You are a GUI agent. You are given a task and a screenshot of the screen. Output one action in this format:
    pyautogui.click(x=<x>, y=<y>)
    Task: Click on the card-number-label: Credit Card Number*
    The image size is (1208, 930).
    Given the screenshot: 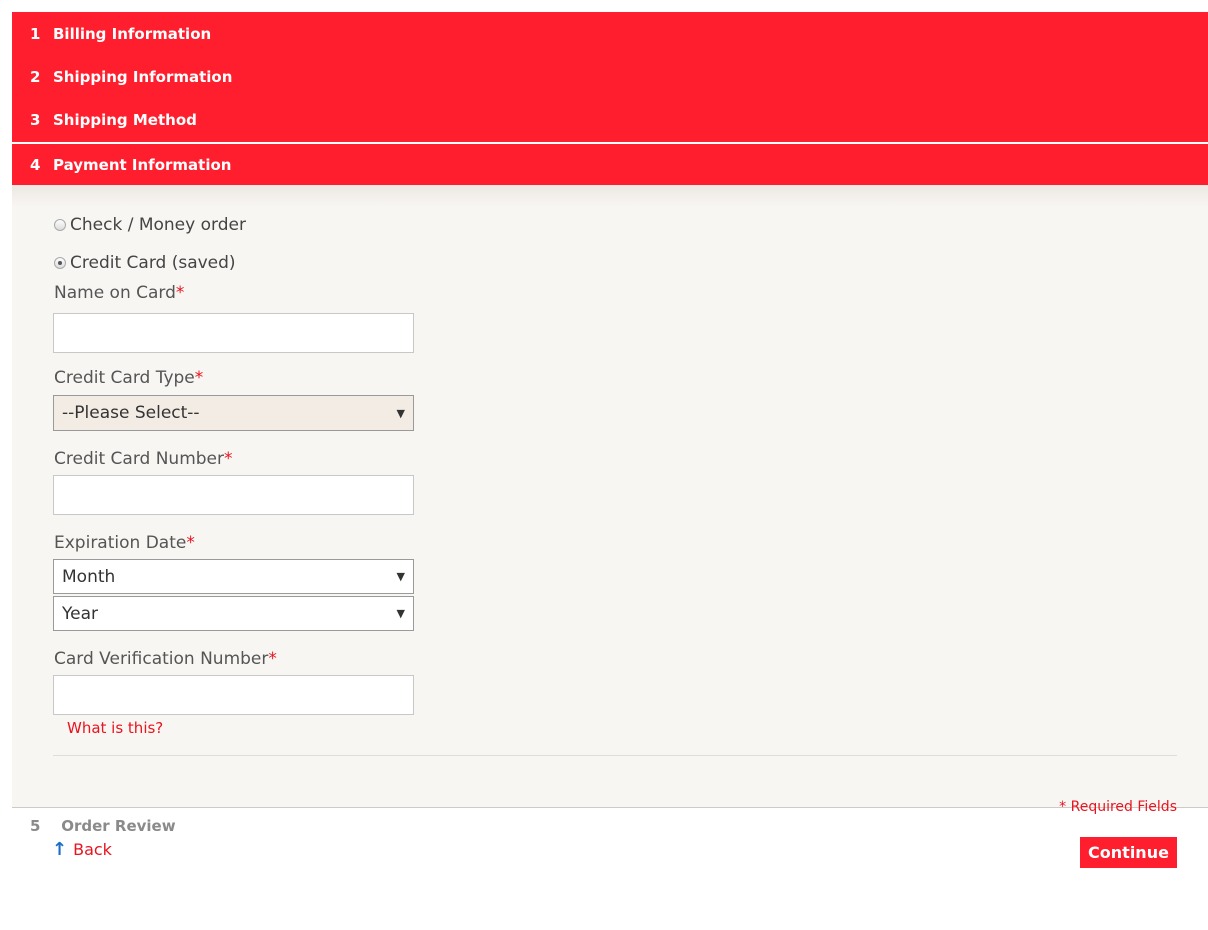 What is the action you would take?
    pyautogui.click(x=143, y=459)
    